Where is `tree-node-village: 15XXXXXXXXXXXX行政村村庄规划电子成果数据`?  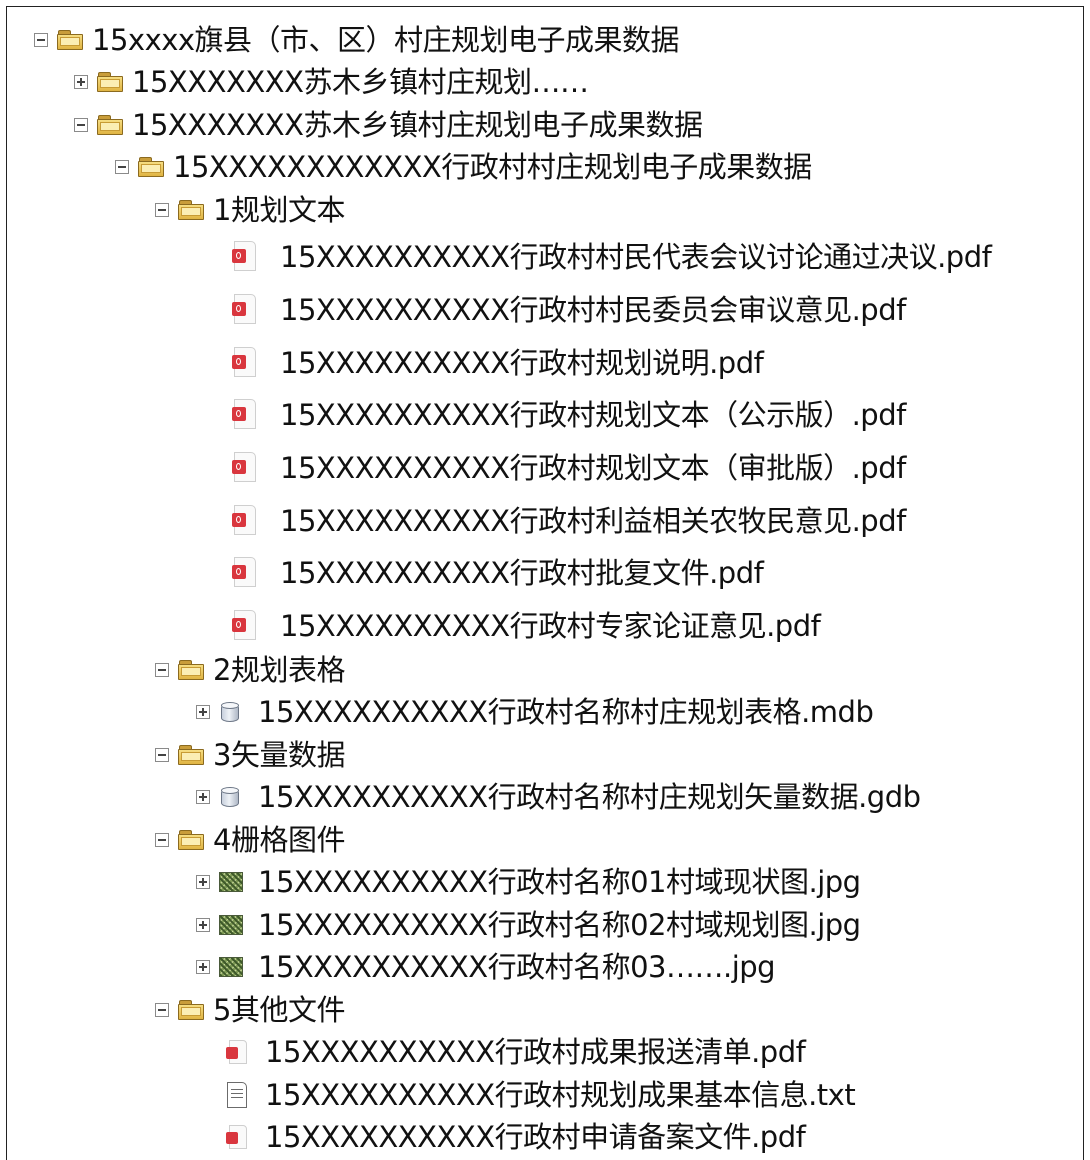
tree-node-village: 15XXXXXXXXXXXX行政村村庄规划电子成果数据 is located at coordinates (463, 167).